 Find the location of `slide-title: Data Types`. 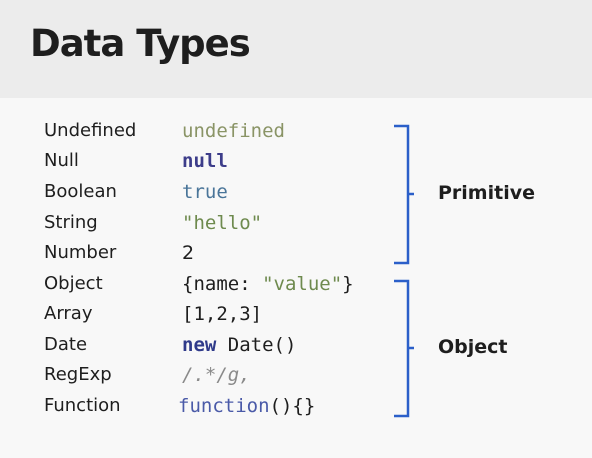

slide-title: Data Types is located at coordinates (140, 43).